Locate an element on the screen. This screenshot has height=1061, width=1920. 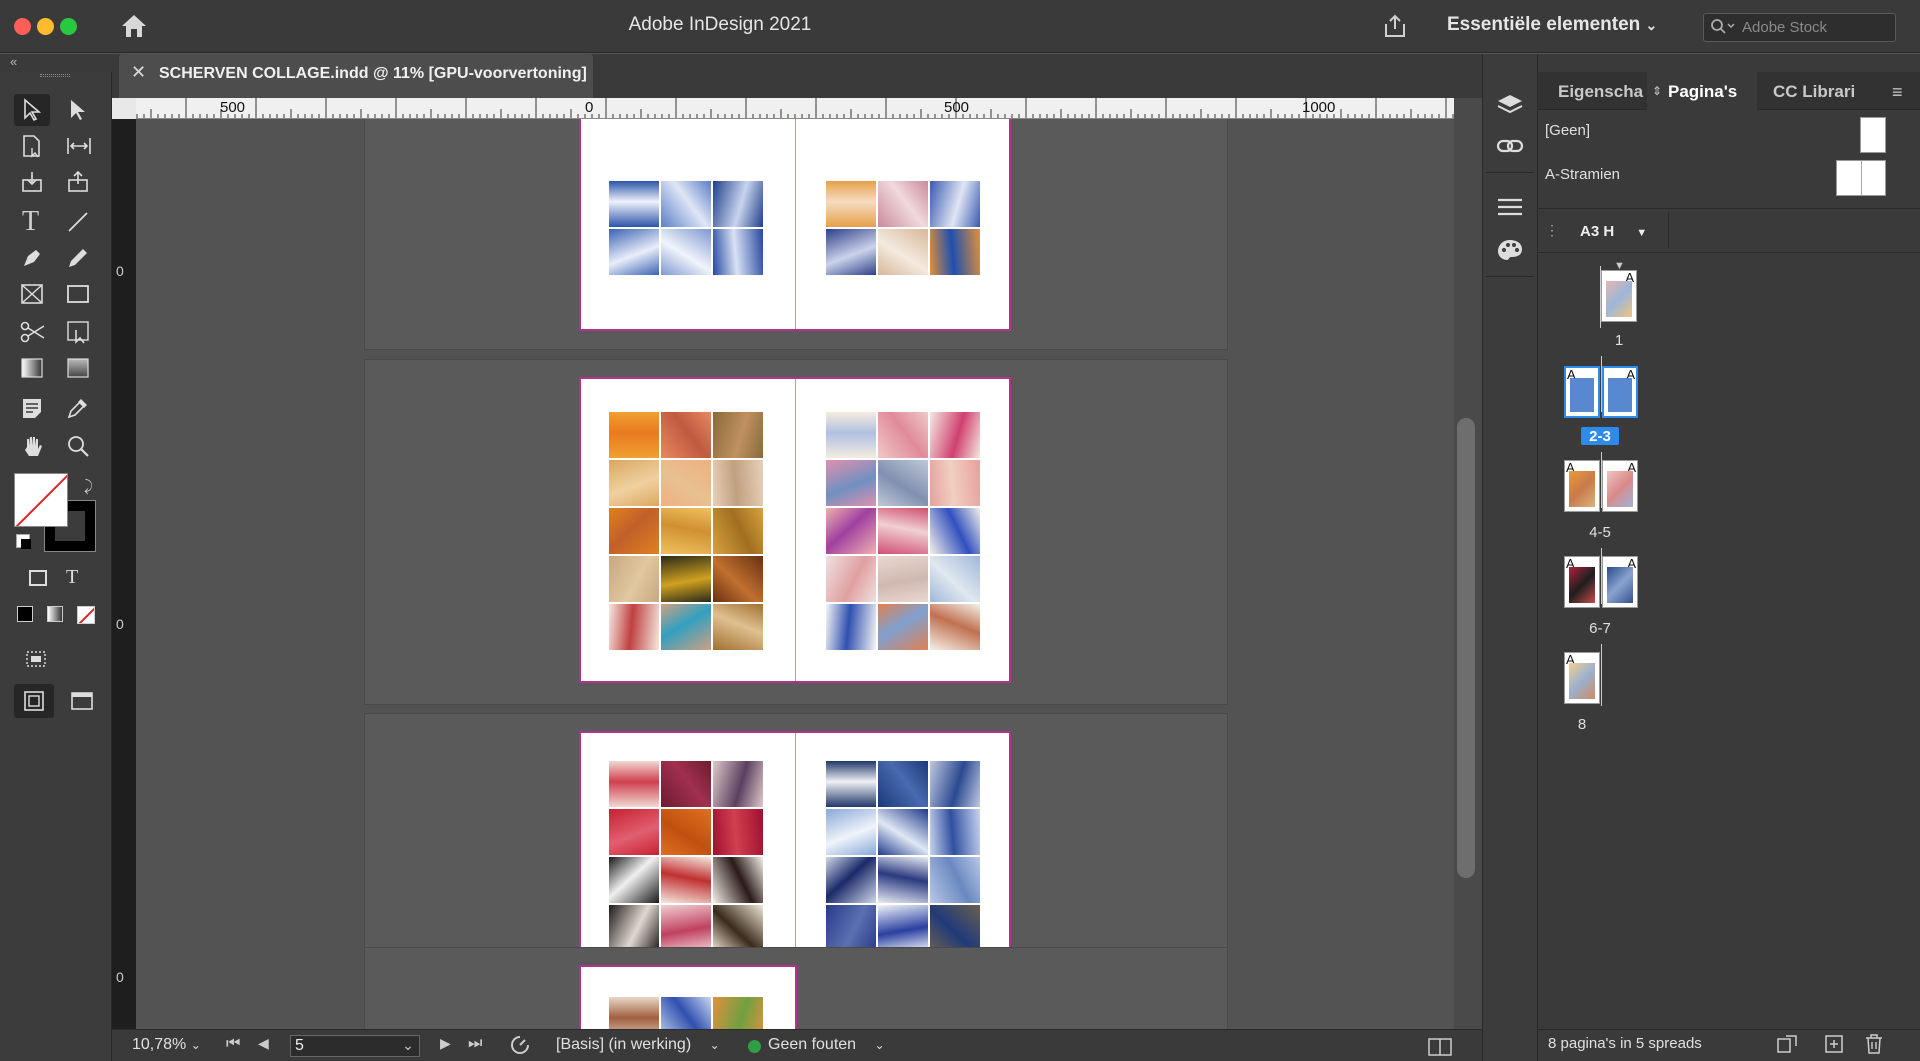
apply-color-icon is located at coordinates (25, 614).